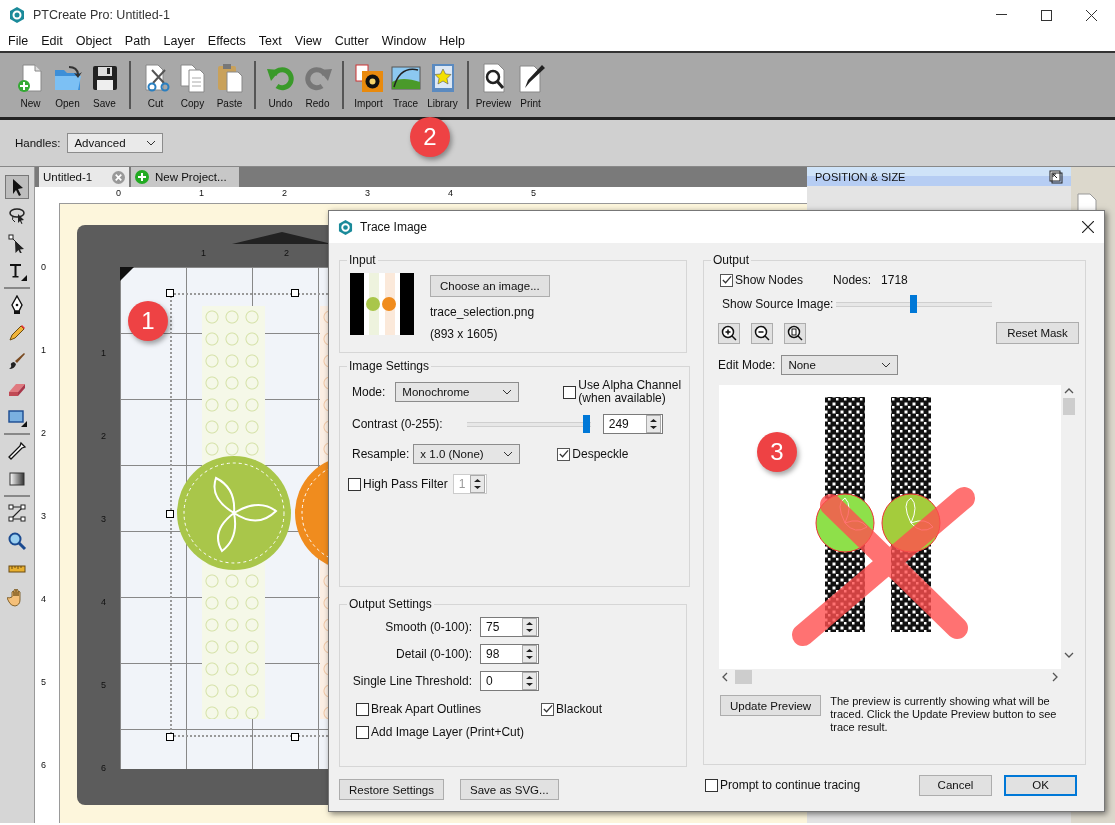 This screenshot has height=825, width=1115. Describe the element at coordinates (711, 785) in the screenshot. I see `prompt-checkbox` at that location.